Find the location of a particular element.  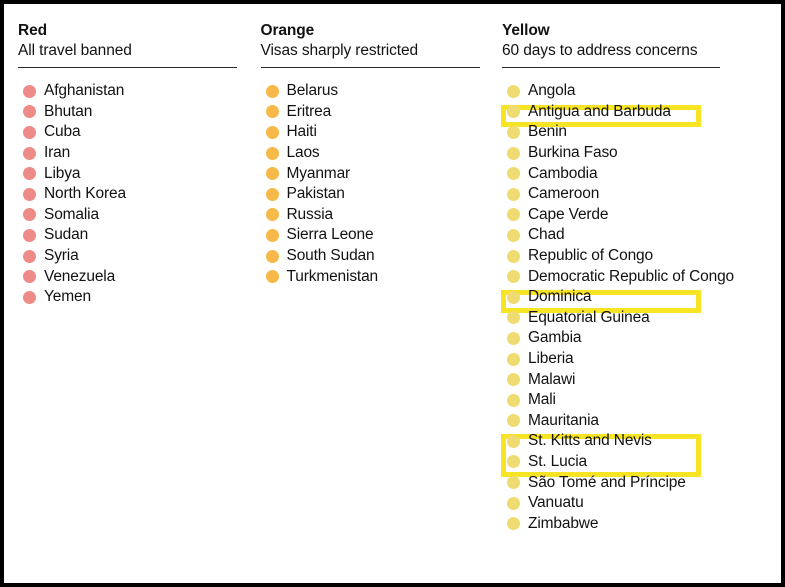

country-row: Angola is located at coordinates (641, 91).